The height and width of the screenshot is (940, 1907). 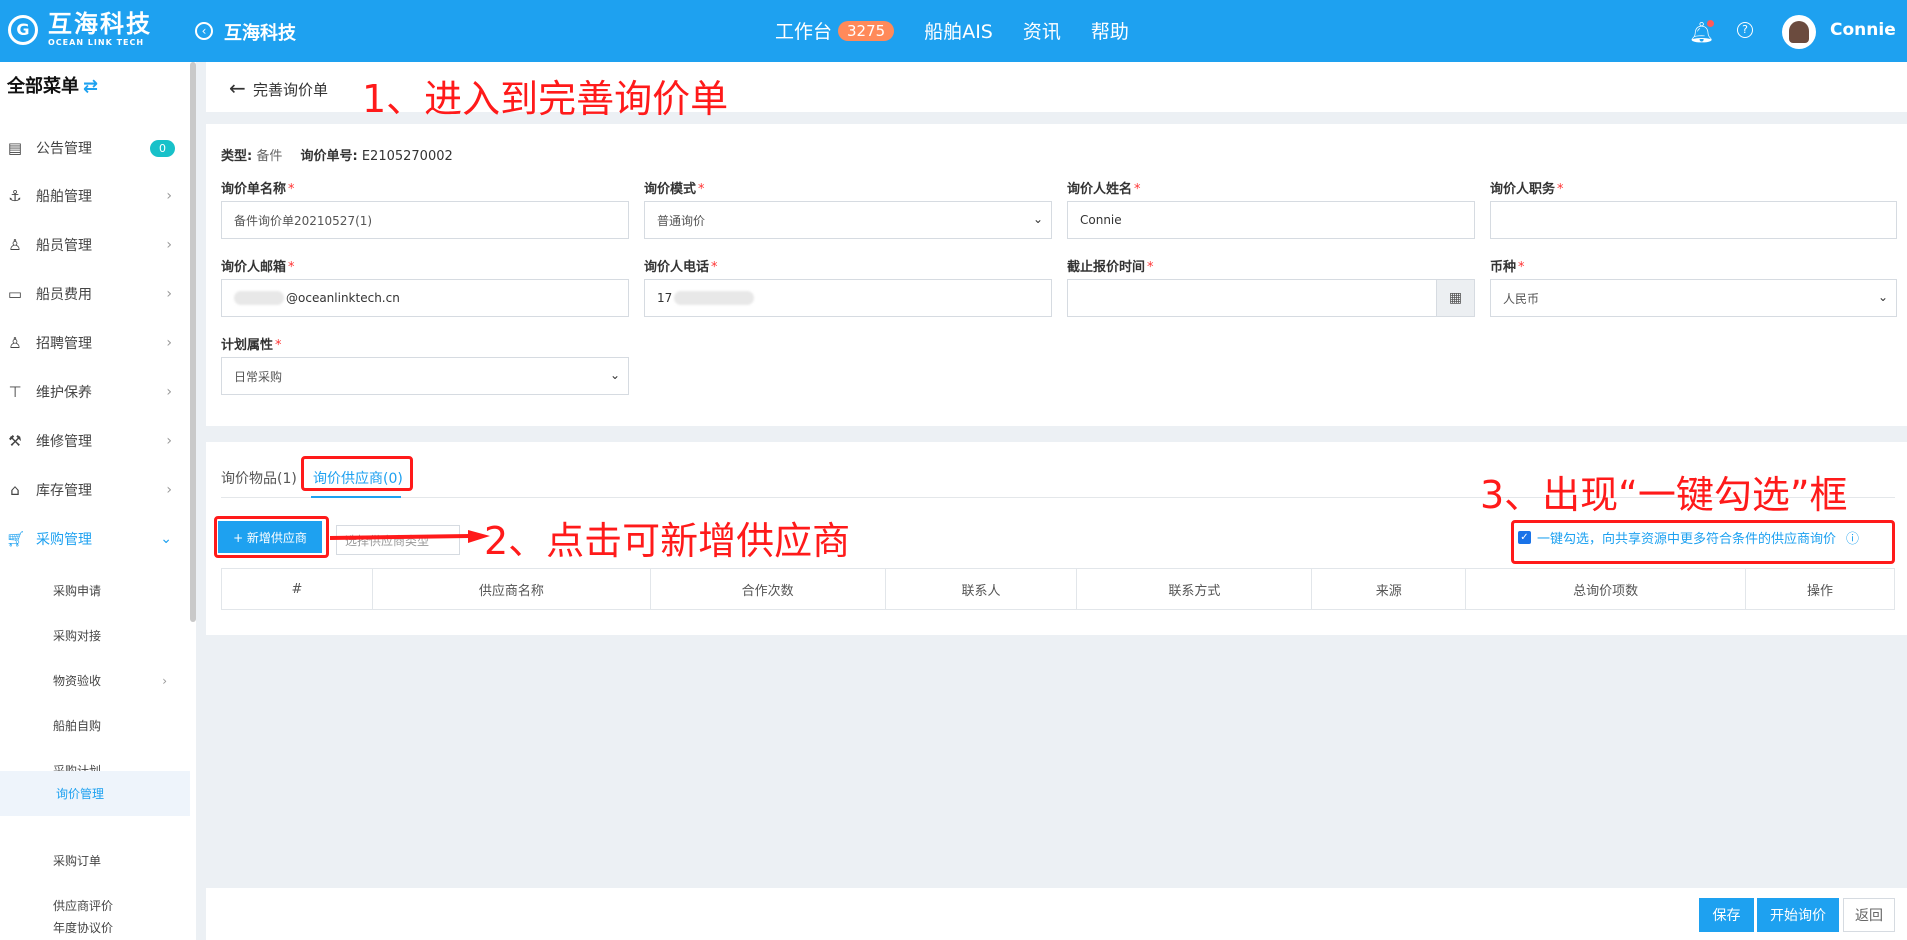 I want to click on sidebar-item-maintenance: ⊤ 维护保养 ›, so click(x=95, y=392).